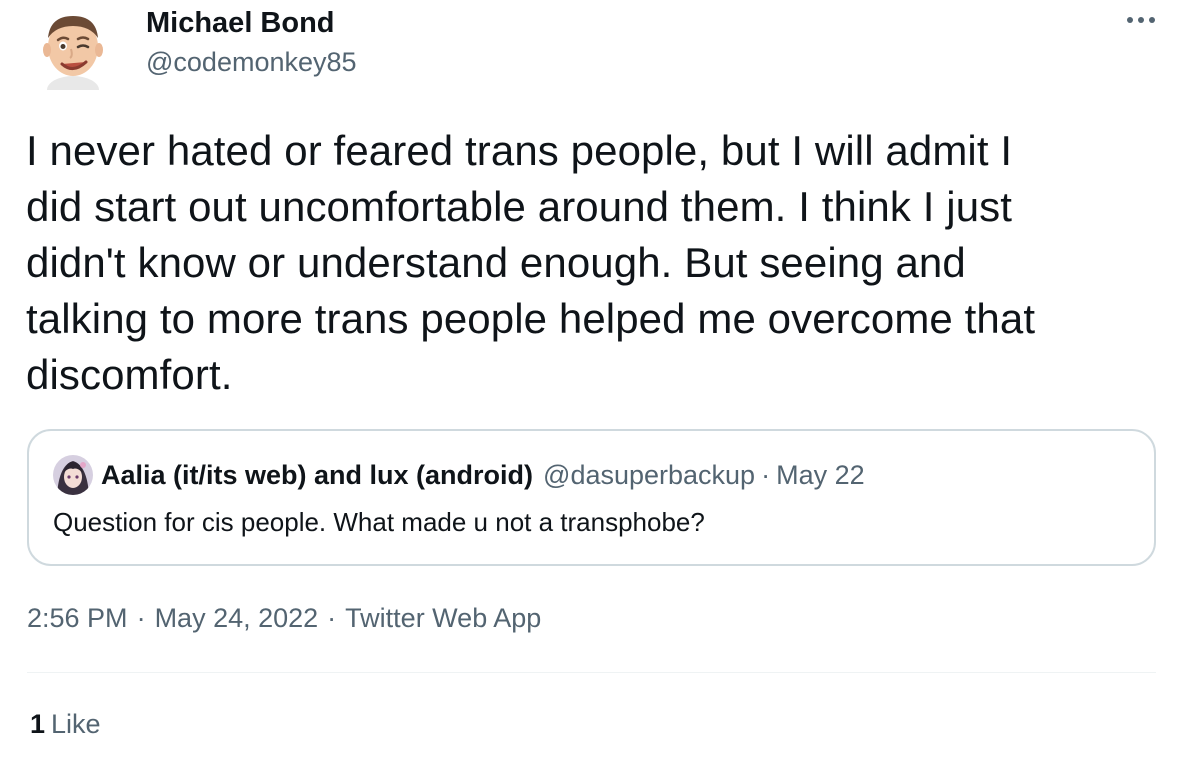  What do you see at coordinates (251, 42) in the screenshot?
I see `author-info: Michael Bond @codemonkey85` at bounding box center [251, 42].